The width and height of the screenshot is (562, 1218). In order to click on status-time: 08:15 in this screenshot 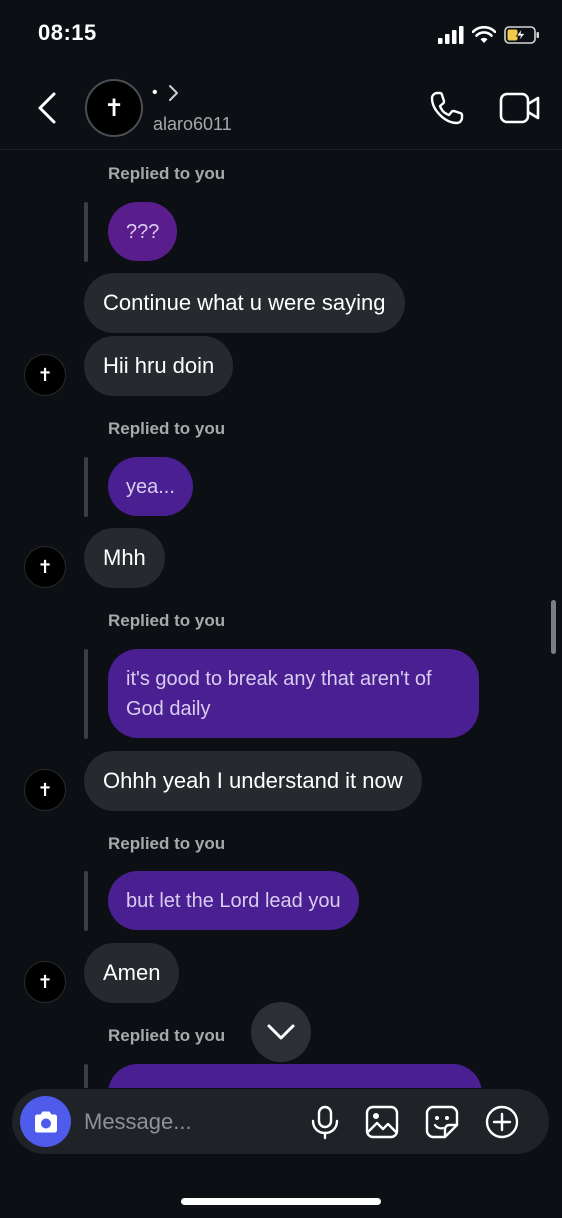, I will do `click(67, 32)`.